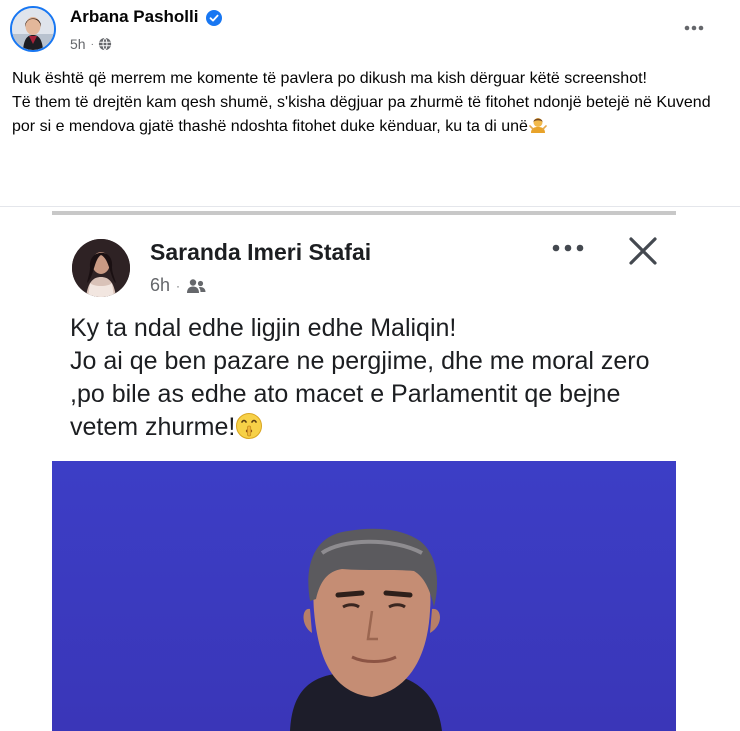 This screenshot has height=731, width=740. What do you see at coordinates (214, 18) in the screenshot?
I see `verified-badge-icon` at bounding box center [214, 18].